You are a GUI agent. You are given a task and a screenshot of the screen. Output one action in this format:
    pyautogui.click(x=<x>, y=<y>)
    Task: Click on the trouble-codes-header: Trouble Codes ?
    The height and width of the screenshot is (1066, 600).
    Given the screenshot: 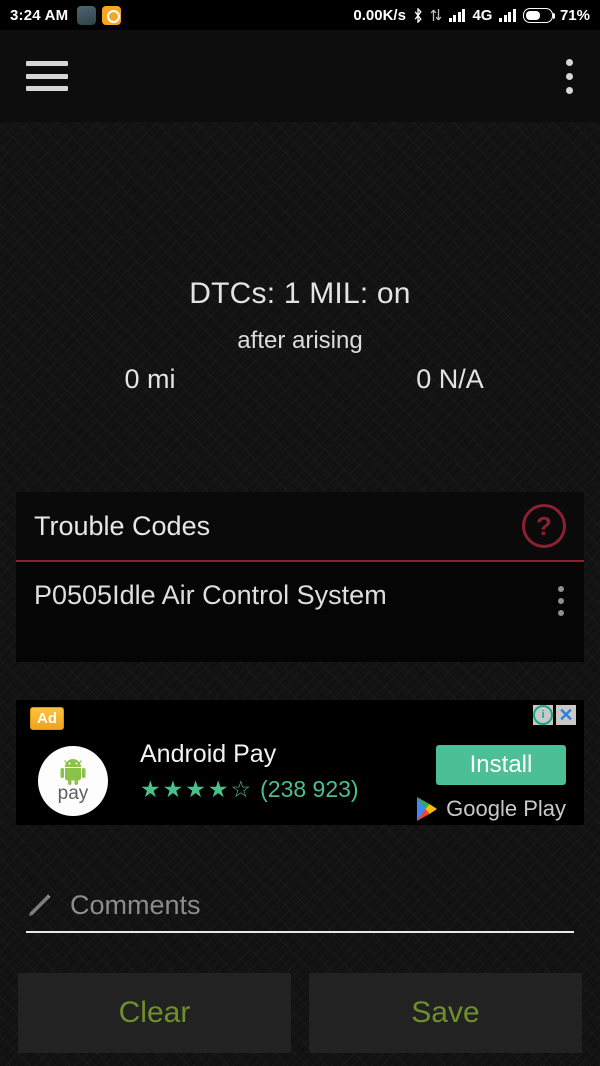 What is the action you would take?
    pyautogui.click(x=300, y=527)
    